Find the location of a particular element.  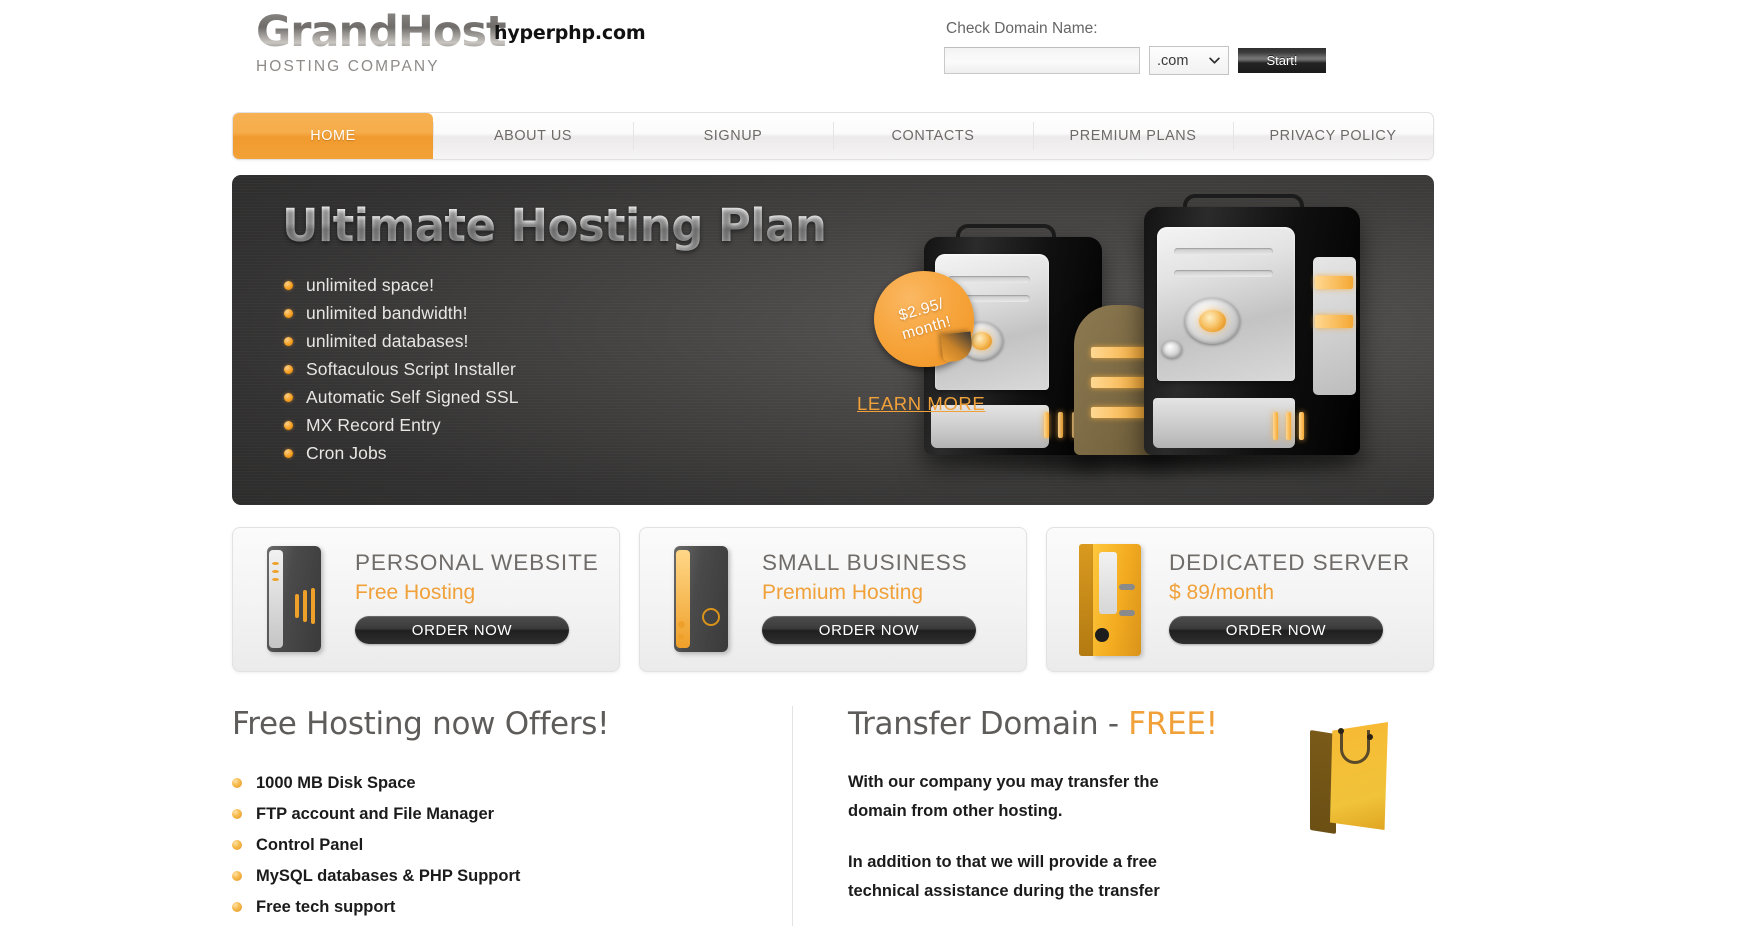

shopping-bag-icon is located at coordinates (1349, 778).